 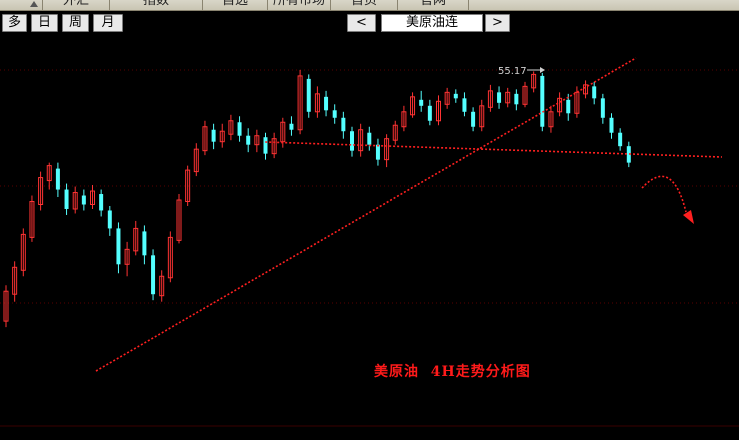 What do you see at coordinates (44, 23) in the screenshot?
I see `period-day-button: 日` at bounding box center [44, 23].